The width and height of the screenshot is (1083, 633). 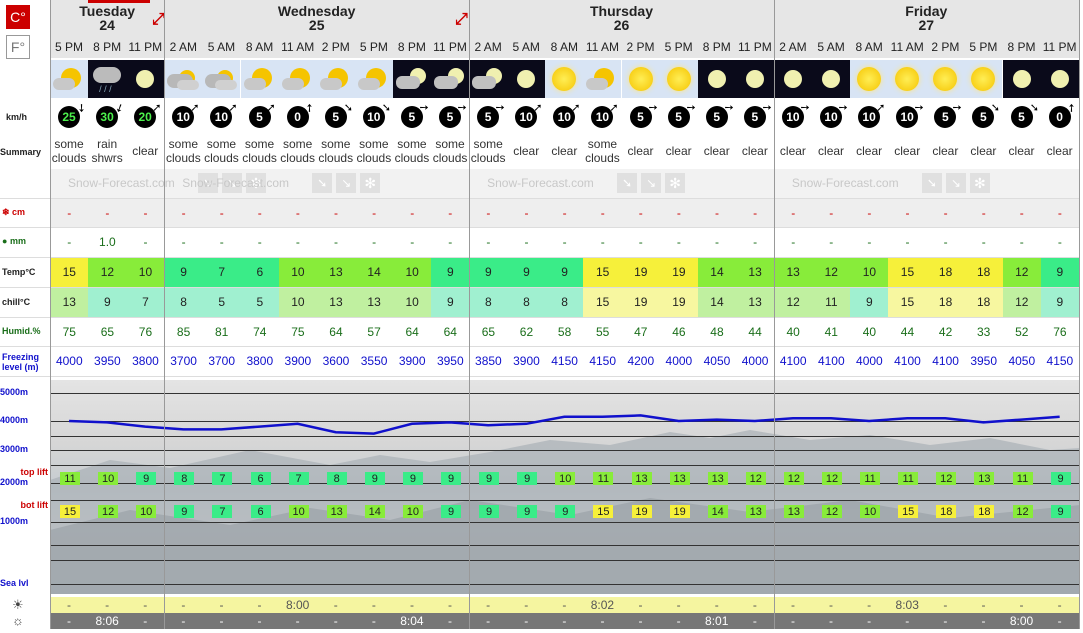 What do you see at coordinates (69, 331) in the screenshot?
I see `humid-value: 75` at bounding box center [69, 331].